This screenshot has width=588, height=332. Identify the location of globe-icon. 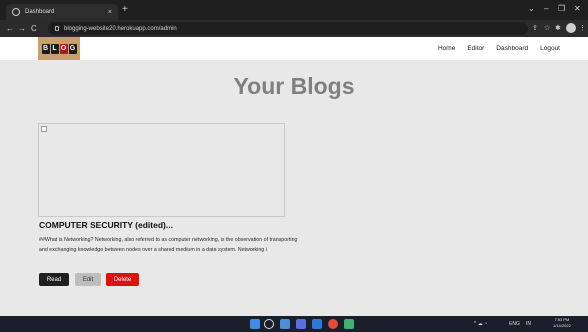
(16, 12).